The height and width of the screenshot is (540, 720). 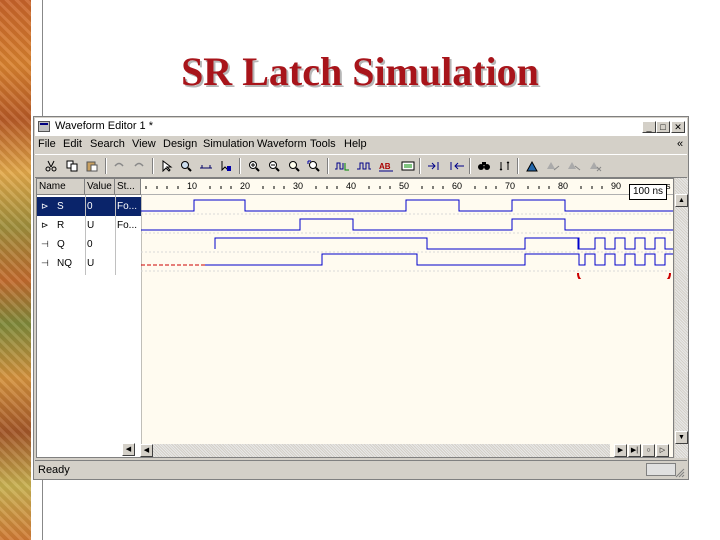 What do you see at coordinates (634, 450) in the screenshot?
I see `scroll-end-button: ▶|` at bounding box center [634, 450].